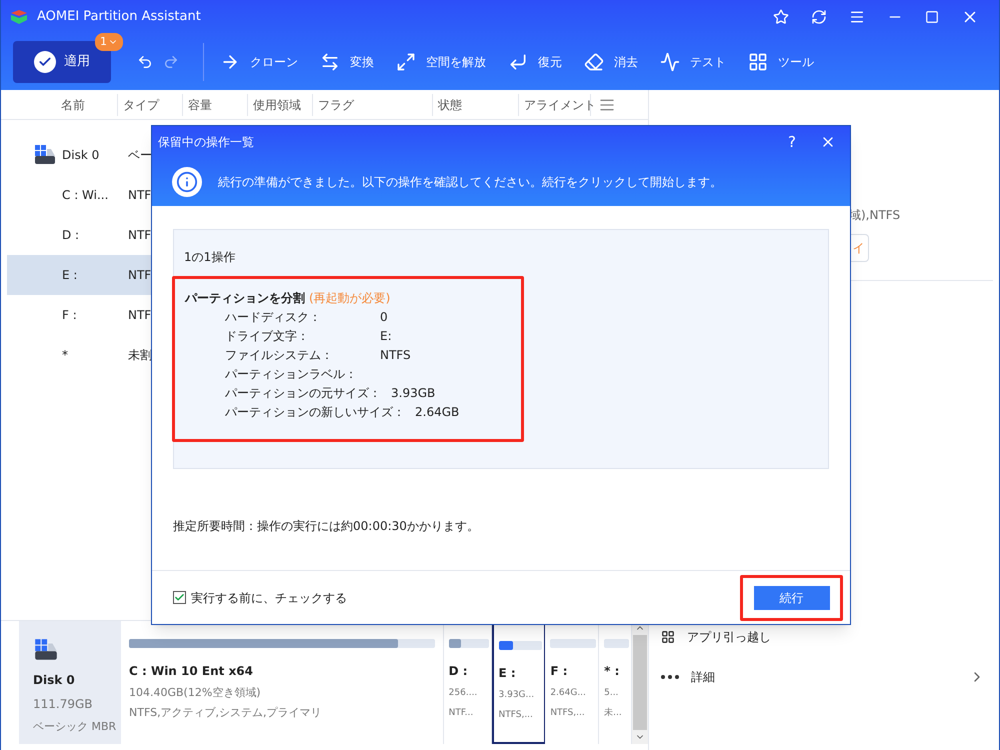  I want to click on partition-name: C : Win 10 Ent x64, so click(191, 671).